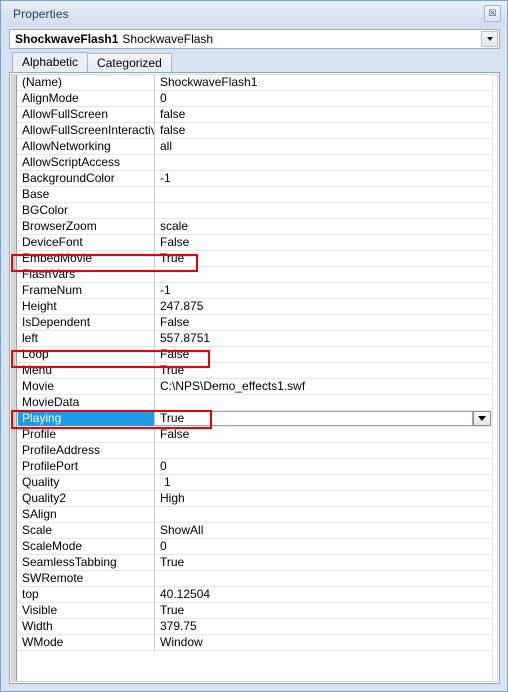 Image resolution: width=508 pixels, height=692 pixels. I want to click on property-name: FlashVars, so click(86, 274).